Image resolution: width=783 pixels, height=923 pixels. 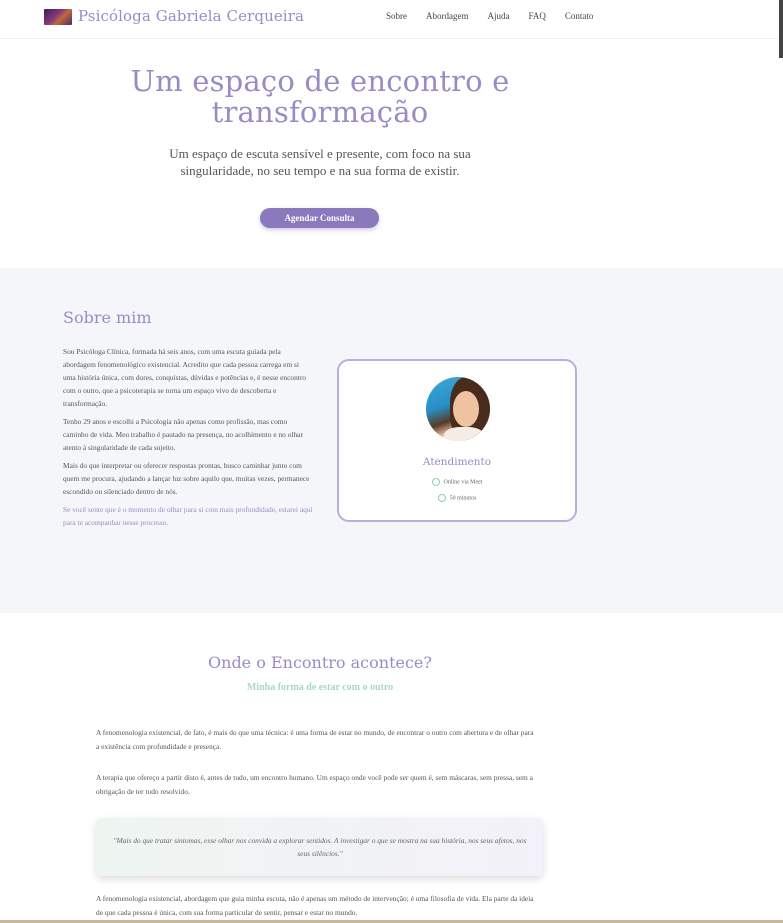 I want to click on service-duration: 50 minutos, so click(x=463, y=498).